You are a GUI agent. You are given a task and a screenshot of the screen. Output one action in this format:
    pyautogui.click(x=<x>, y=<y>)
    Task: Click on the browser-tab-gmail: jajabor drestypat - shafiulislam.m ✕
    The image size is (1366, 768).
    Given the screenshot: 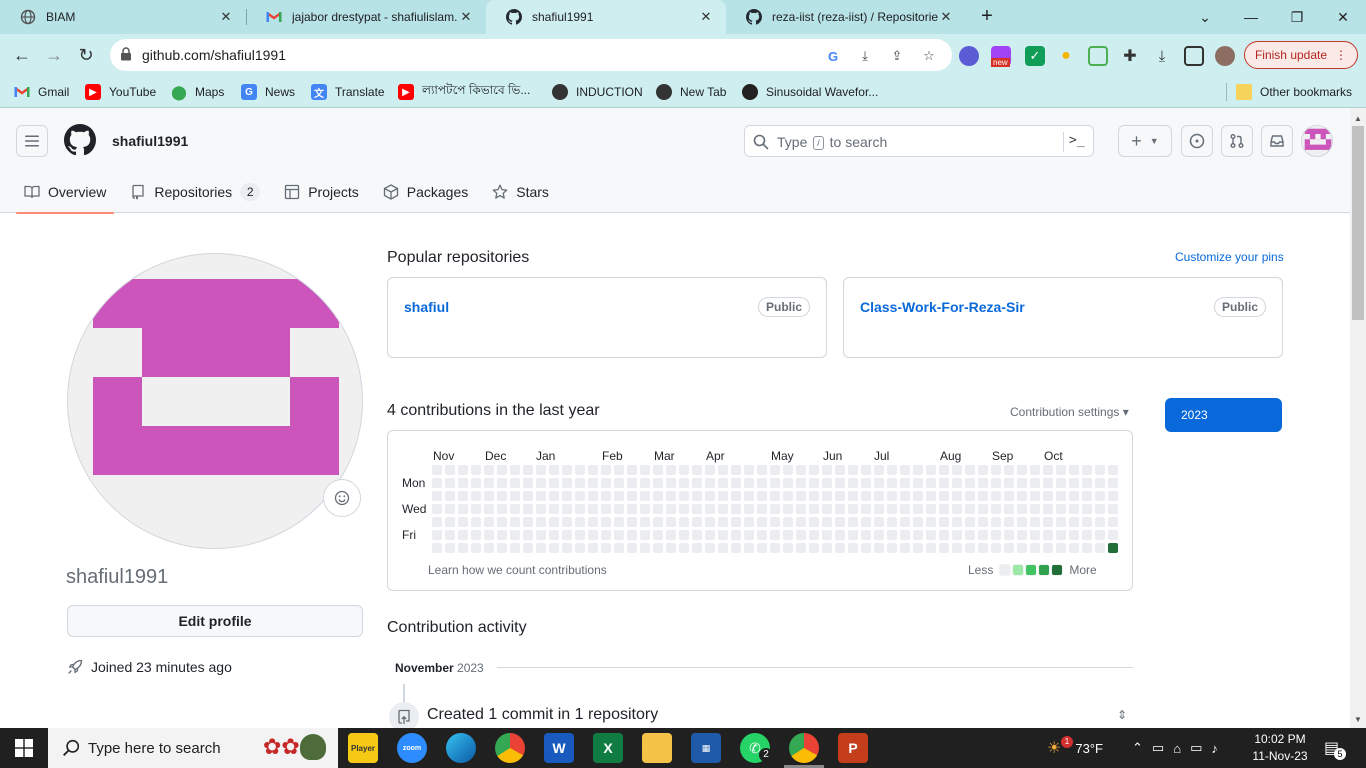 What is the action you would take?
    pyautogui.click(x=366, y=17)
    